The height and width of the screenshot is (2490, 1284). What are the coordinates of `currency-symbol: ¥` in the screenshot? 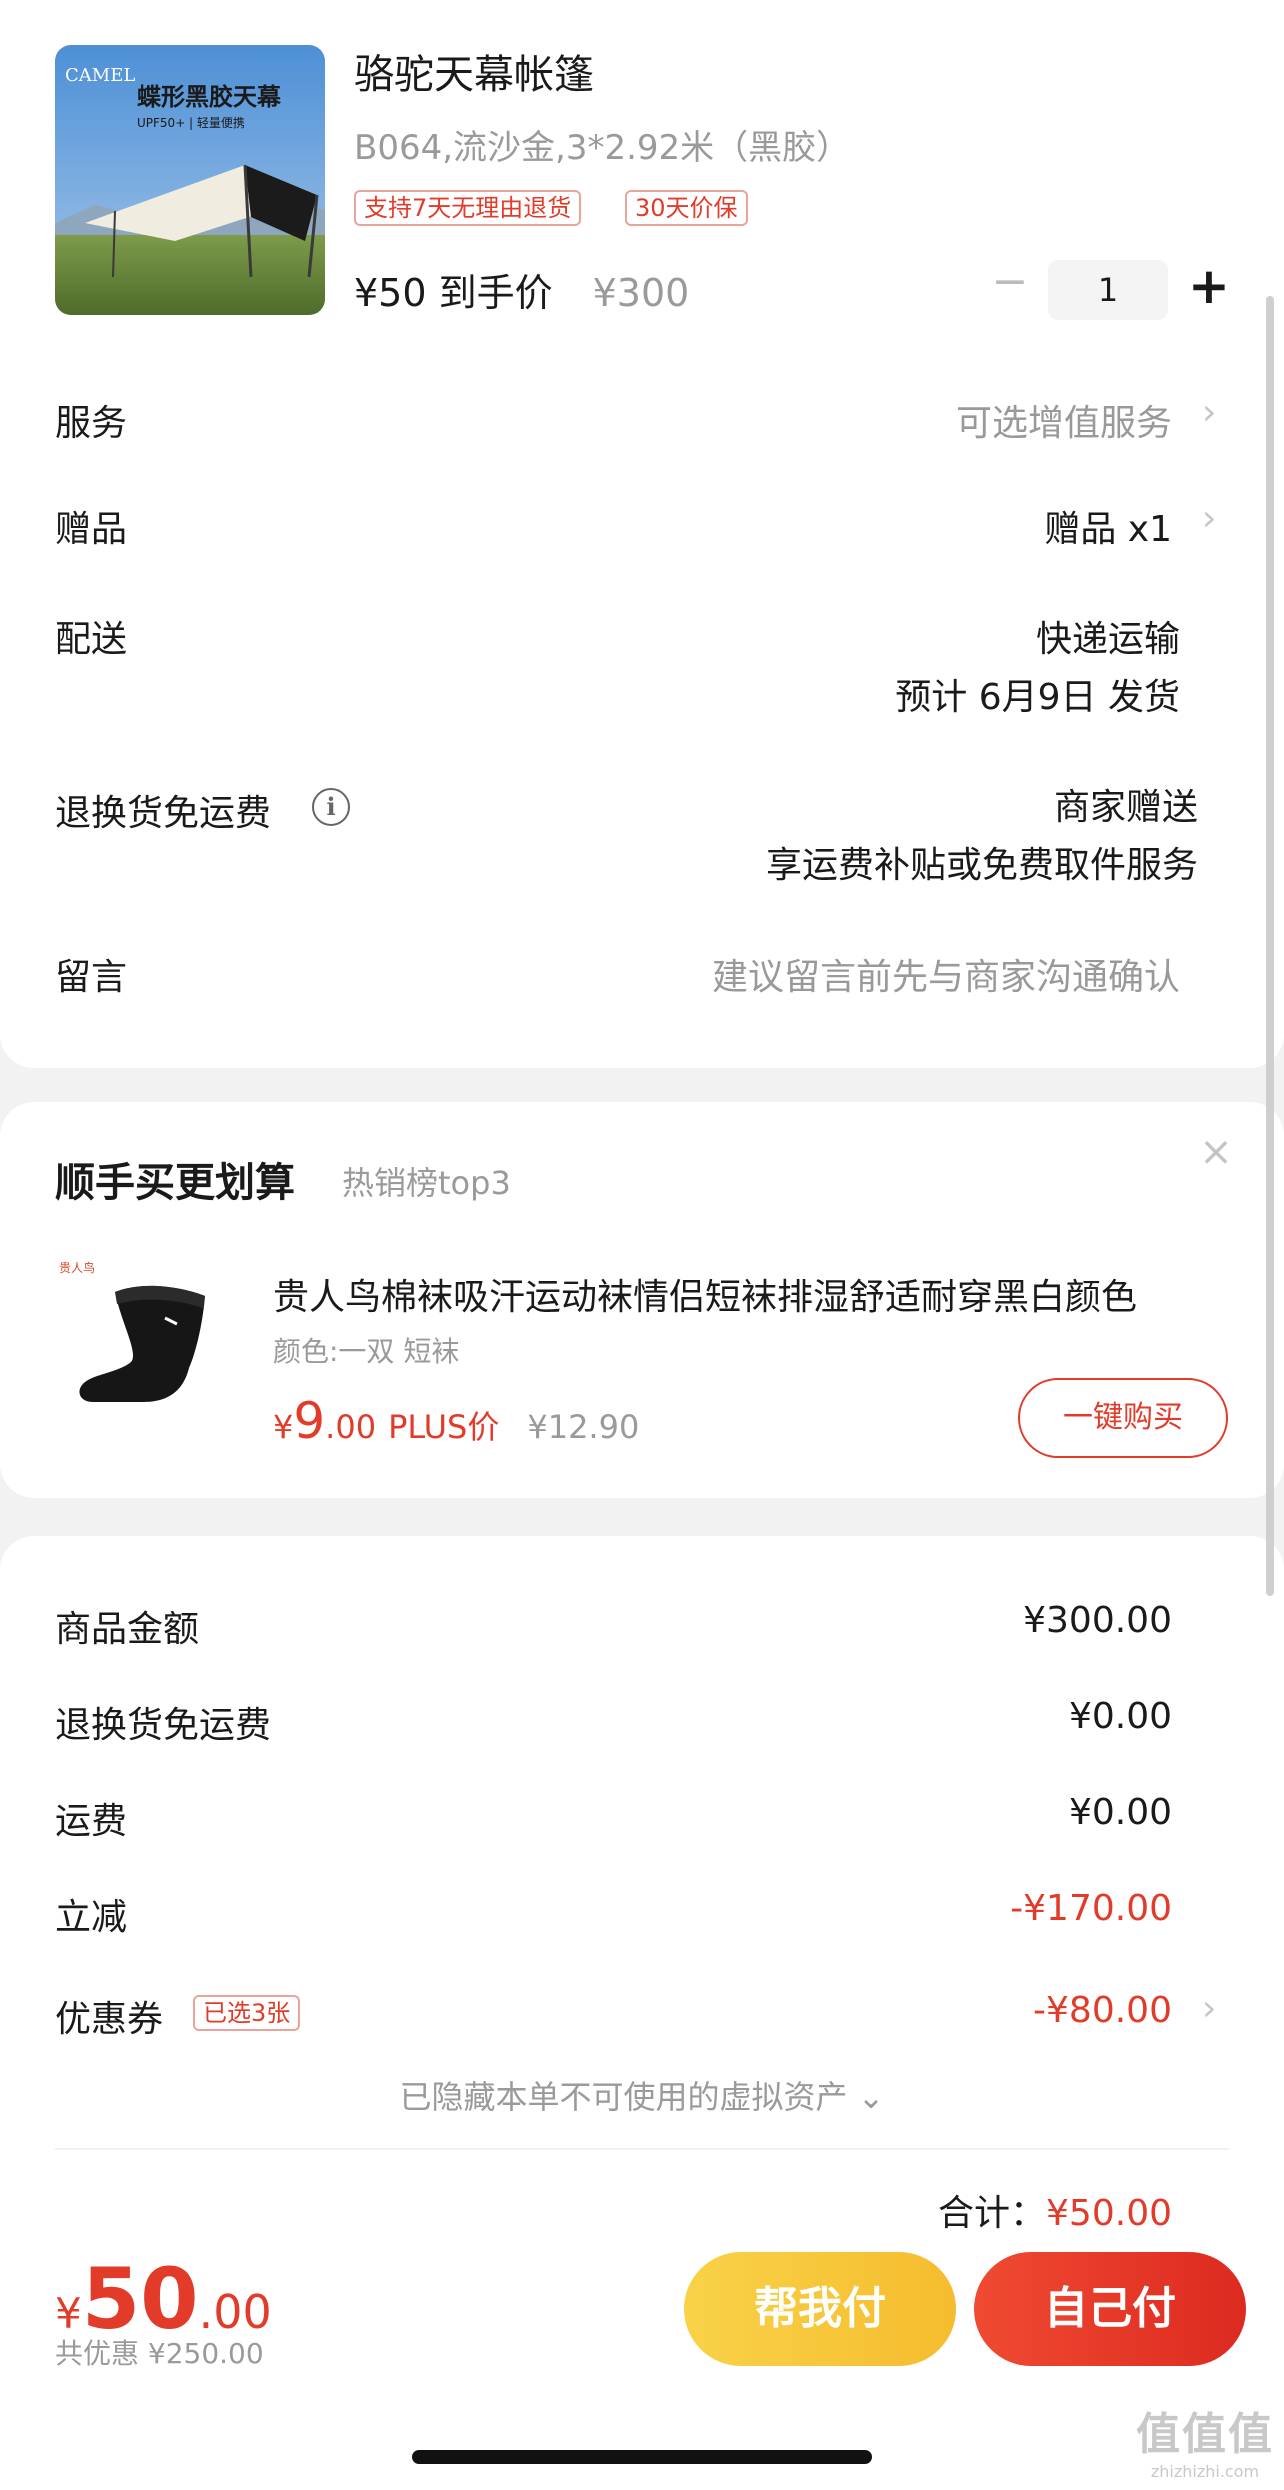 It's located at (68, 2313).